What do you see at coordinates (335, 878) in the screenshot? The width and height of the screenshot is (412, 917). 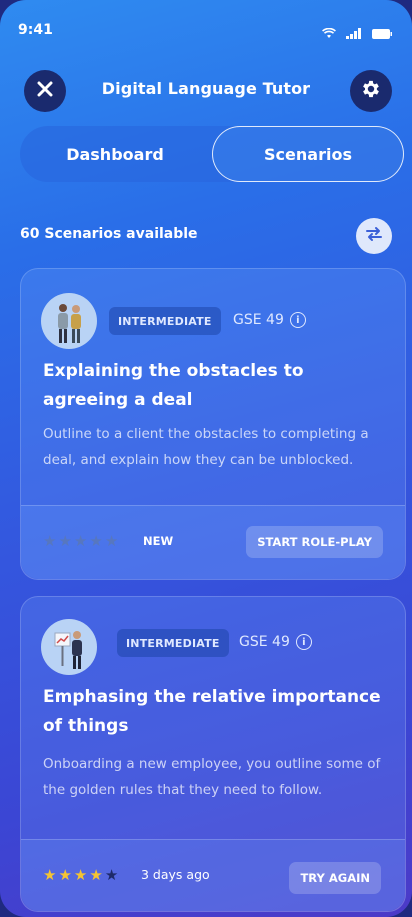 I see `try-again-button: TRY AGAIN` at bounding box center [335, 878].